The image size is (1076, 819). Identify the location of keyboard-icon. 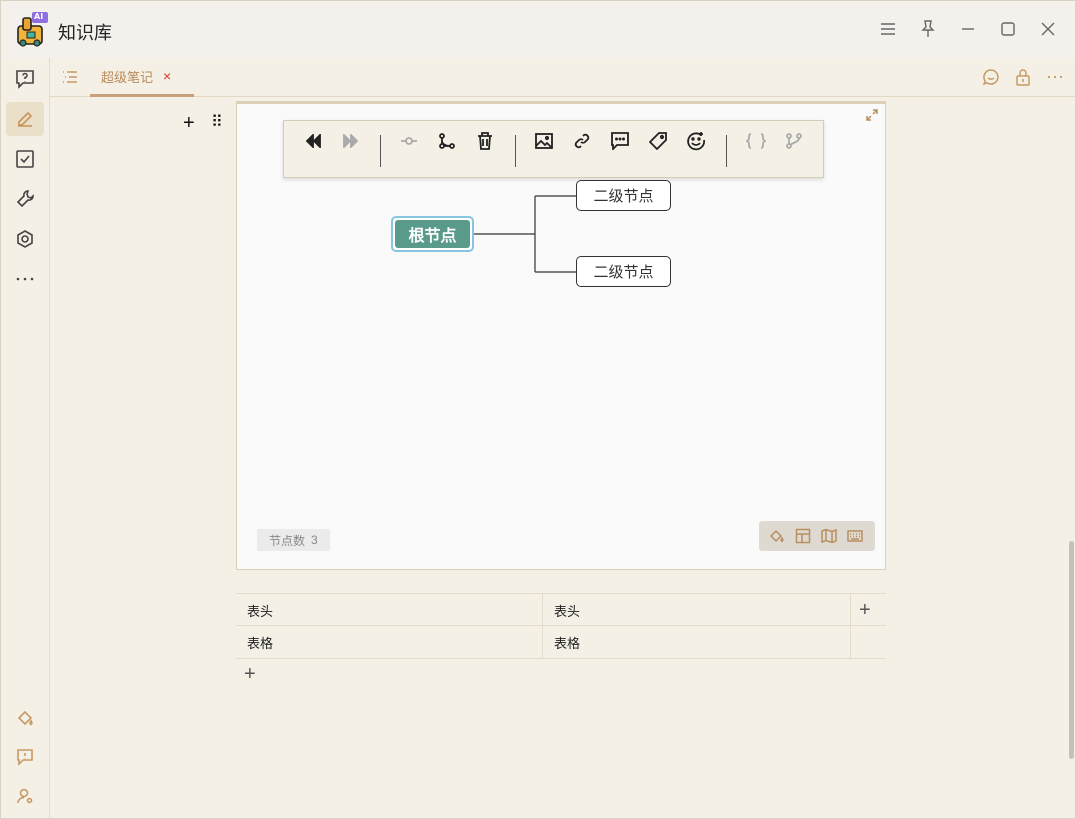
(855, 536).